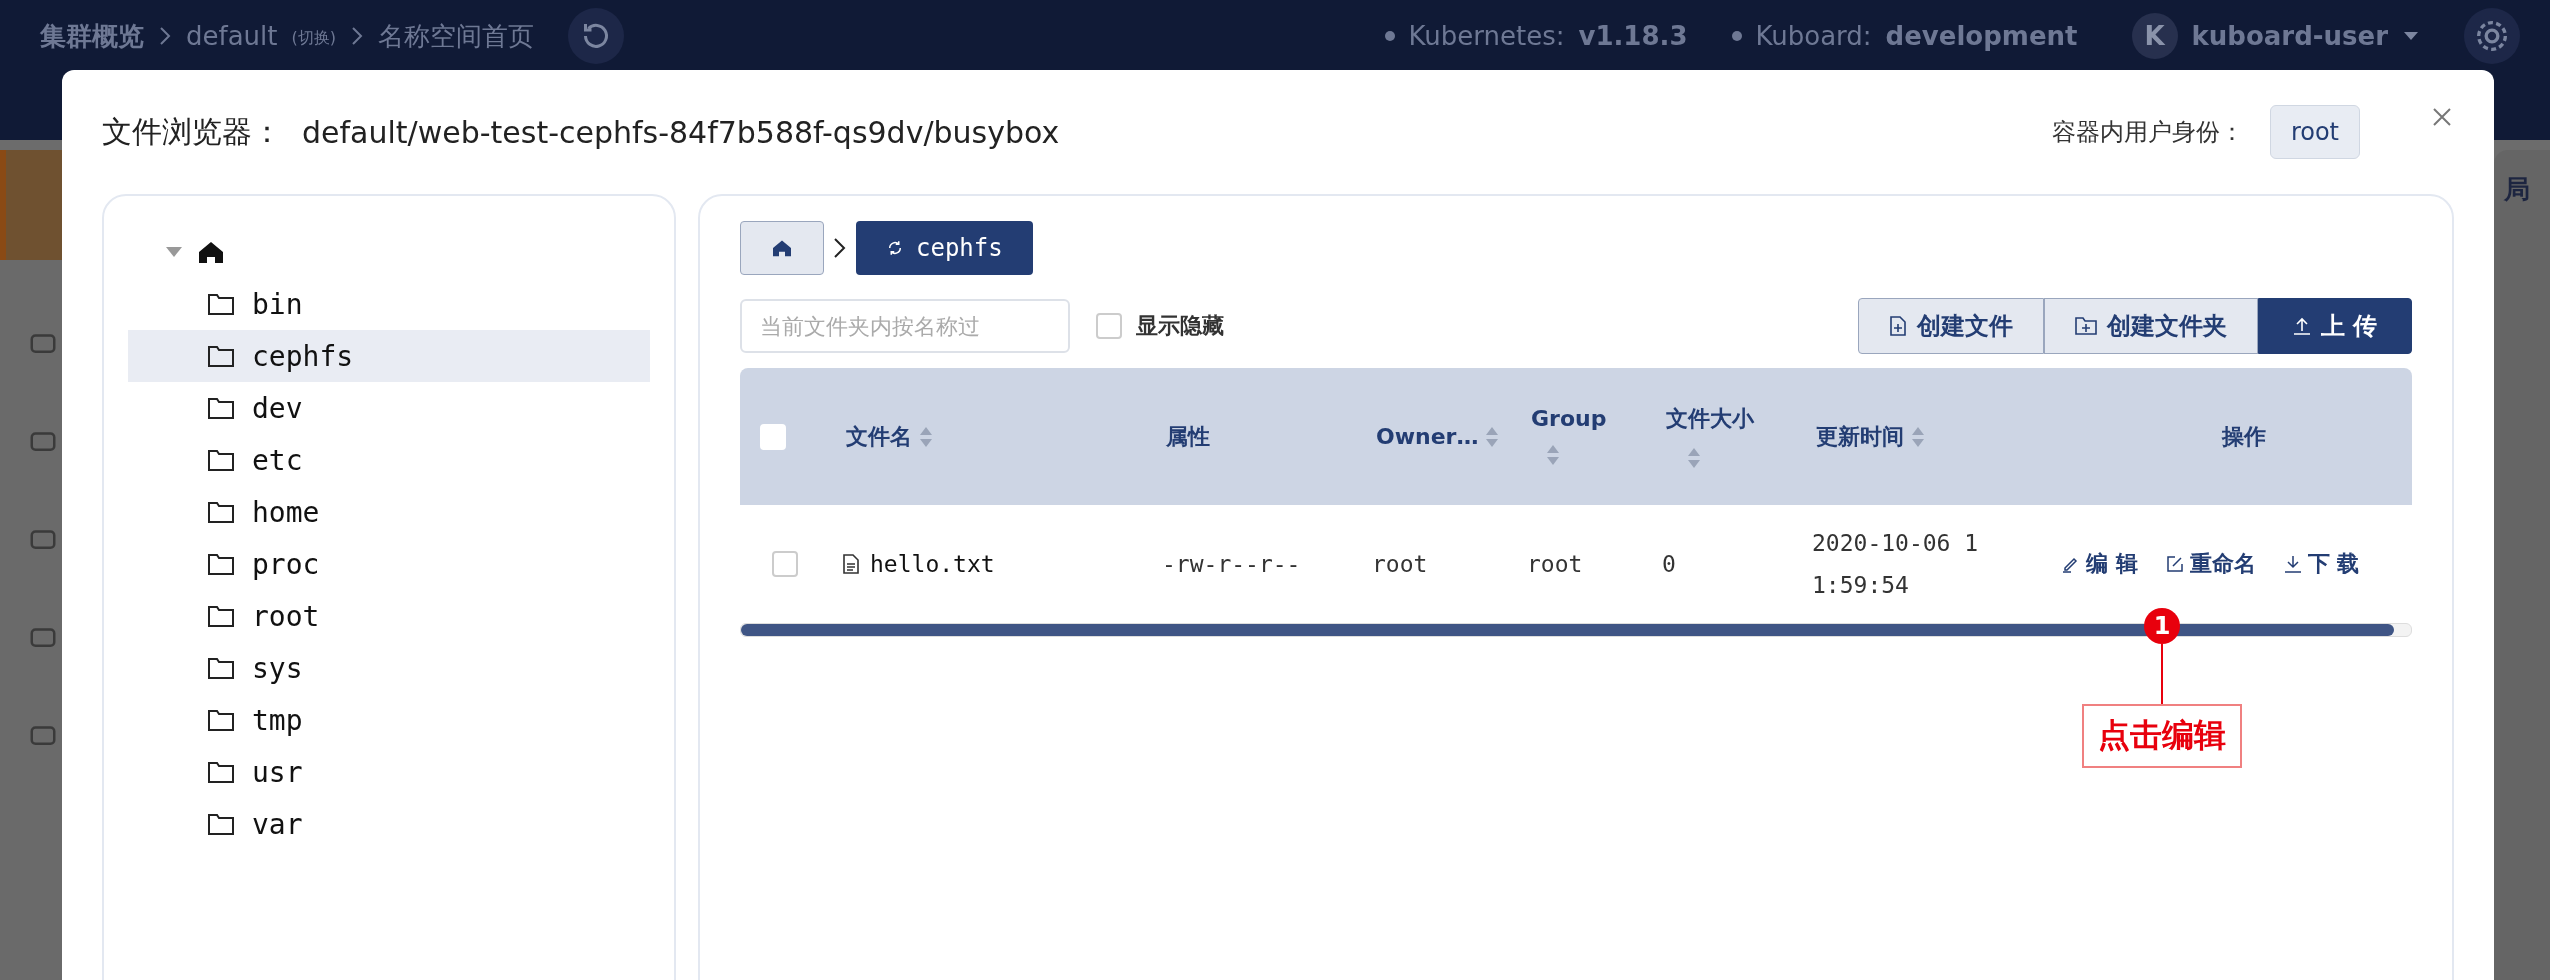 This screenshot has height=980, width=2550. Describe the element at coordinates (2411, 36) in the screenshot. I see `caret-icon` at that location.